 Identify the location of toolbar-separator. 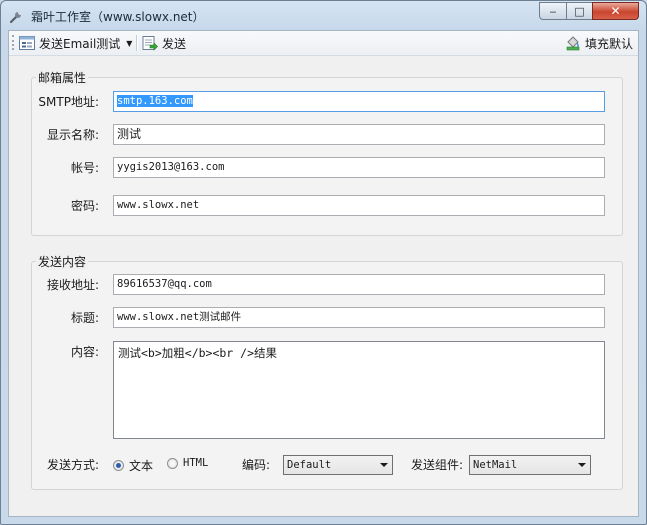
(137, 43).